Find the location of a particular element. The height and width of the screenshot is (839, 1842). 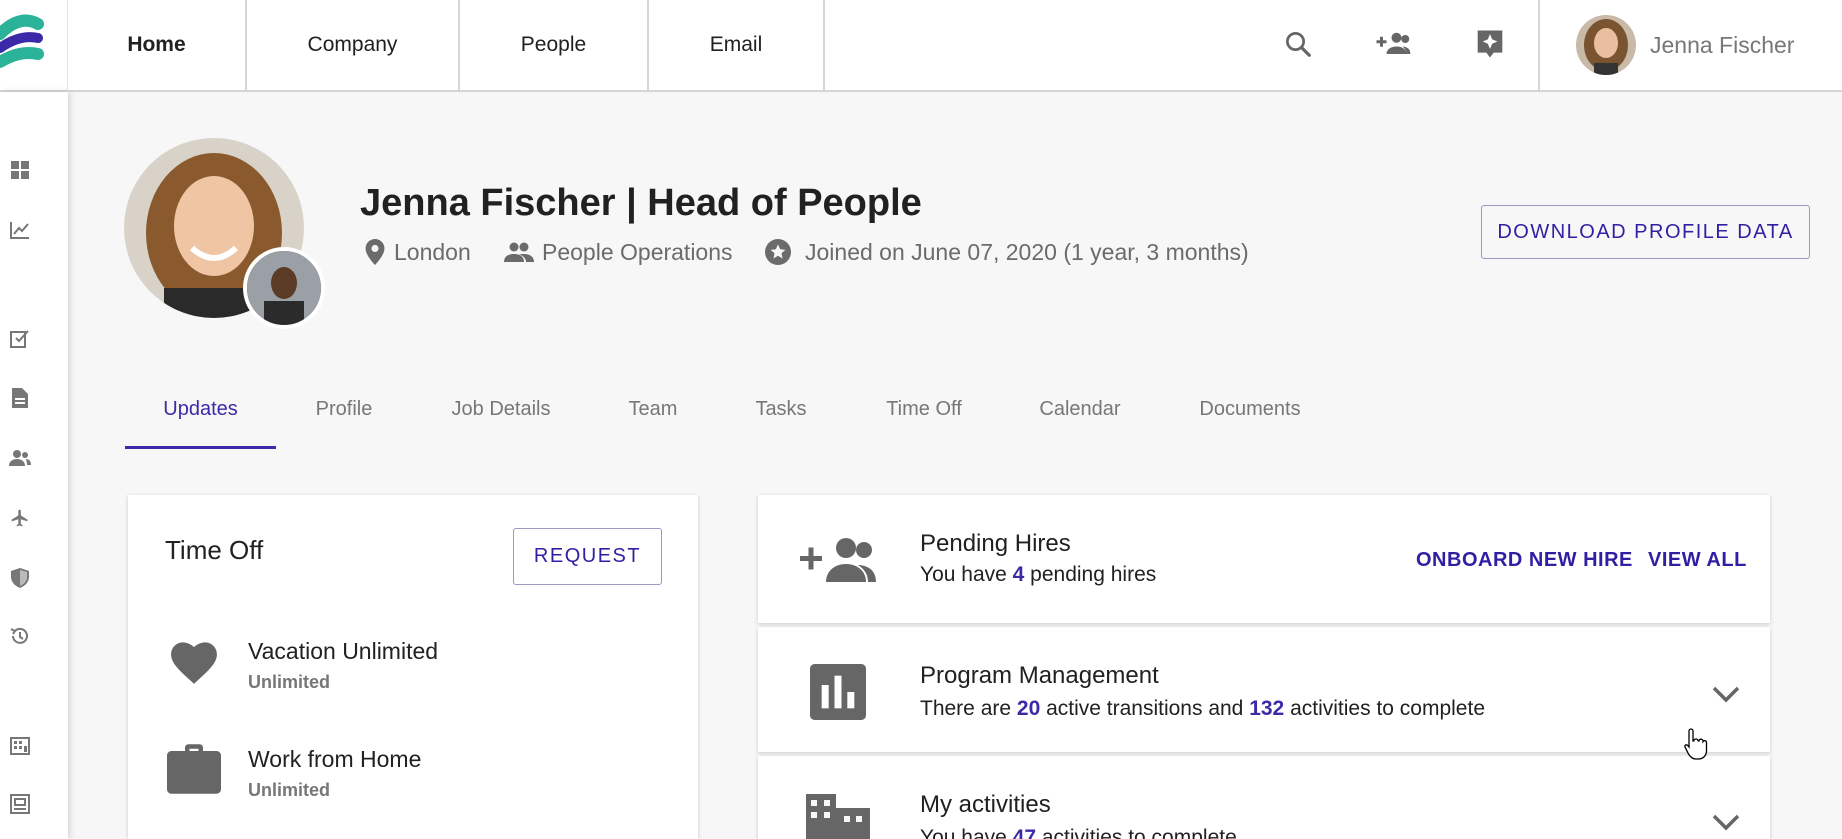

summary-text: active transitions and is located at coordinates (1145, 708).